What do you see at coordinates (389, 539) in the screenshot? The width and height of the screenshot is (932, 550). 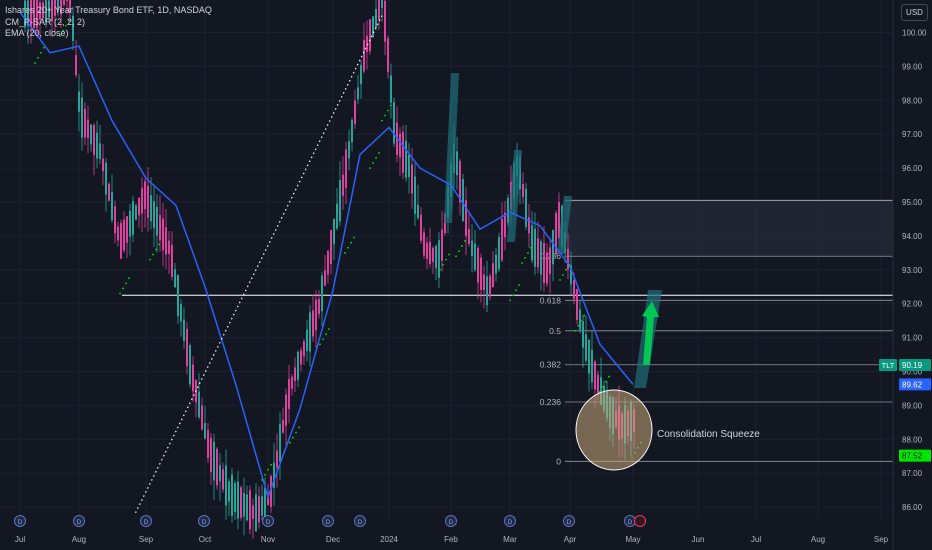 I see `x-tick-label: 2024` at bounding box center [389, 539].